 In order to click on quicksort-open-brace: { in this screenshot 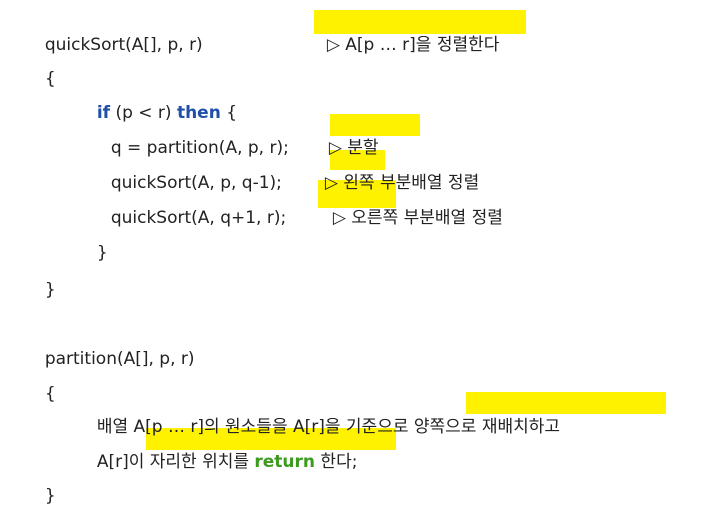, I will do `click(50, 79)`.